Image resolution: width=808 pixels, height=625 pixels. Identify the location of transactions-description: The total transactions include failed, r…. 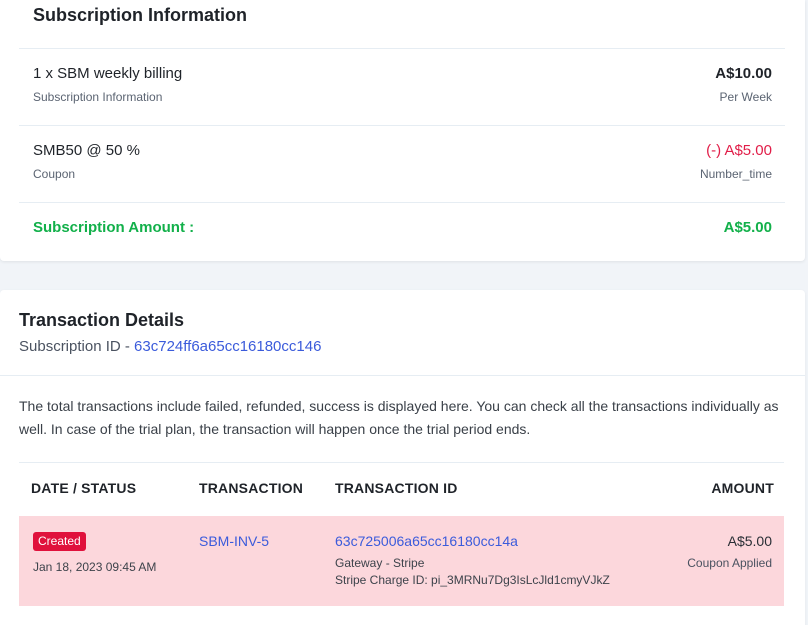
(399, 417).